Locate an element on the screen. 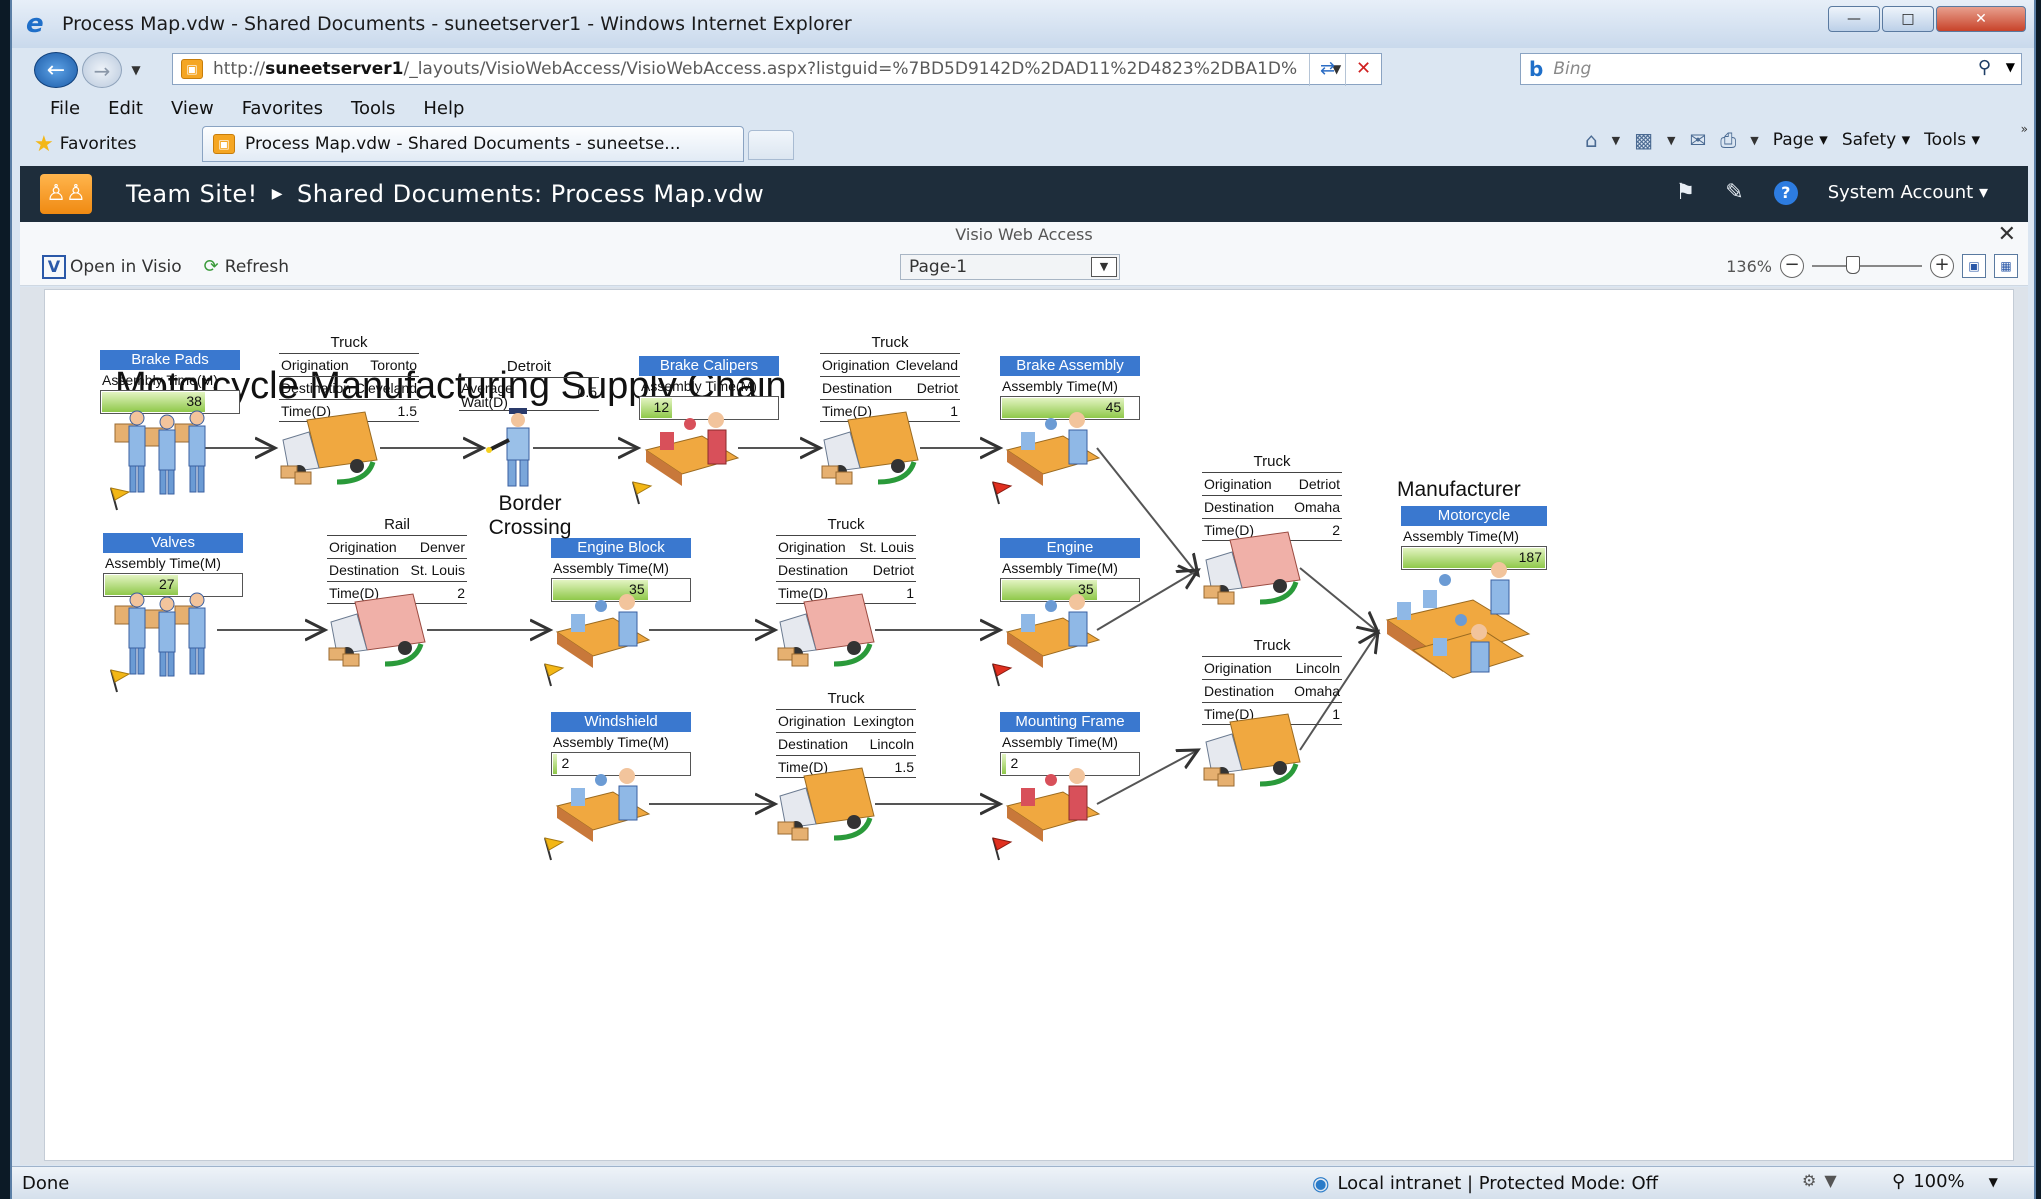  notes-icon: ✎ is located at coordinates (1734, 192).